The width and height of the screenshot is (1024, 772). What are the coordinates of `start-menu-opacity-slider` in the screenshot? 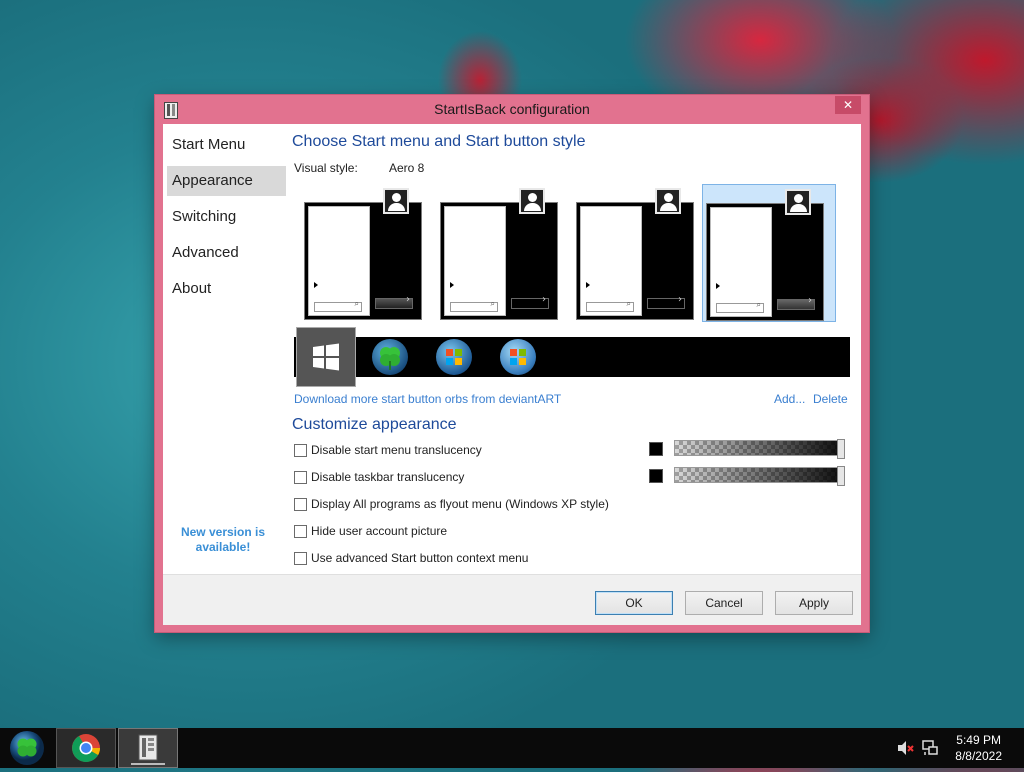 It's located at (759, 449).